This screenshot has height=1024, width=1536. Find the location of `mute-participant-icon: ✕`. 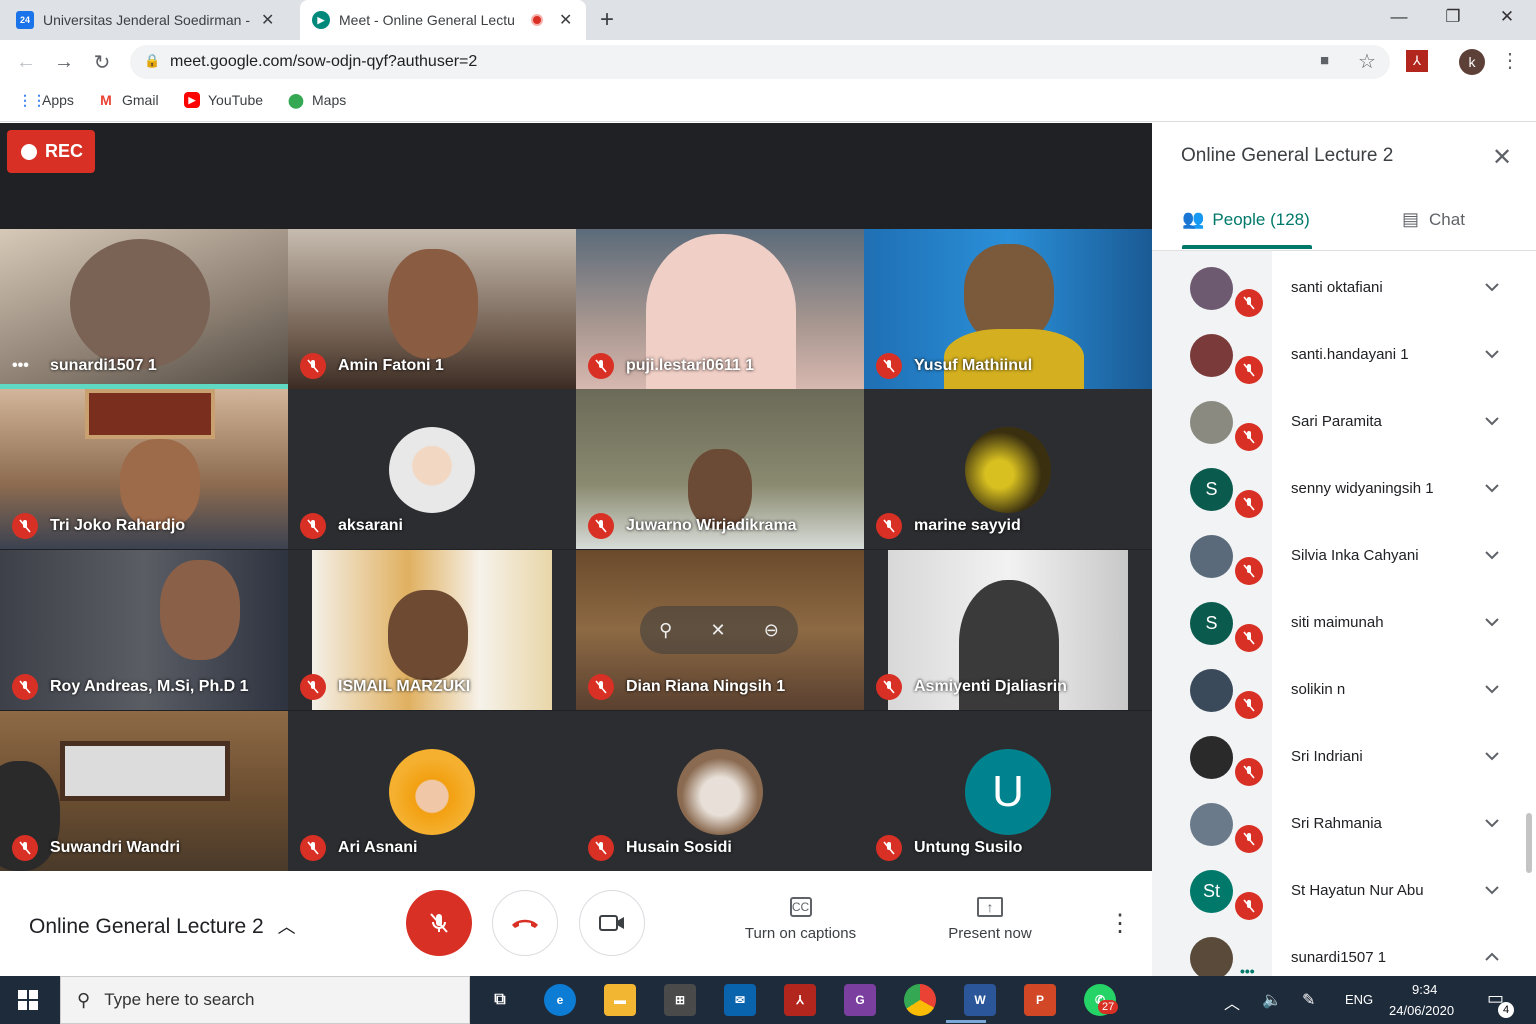

mute-participant-icon: ✕ is located at coordinates (717, 630).